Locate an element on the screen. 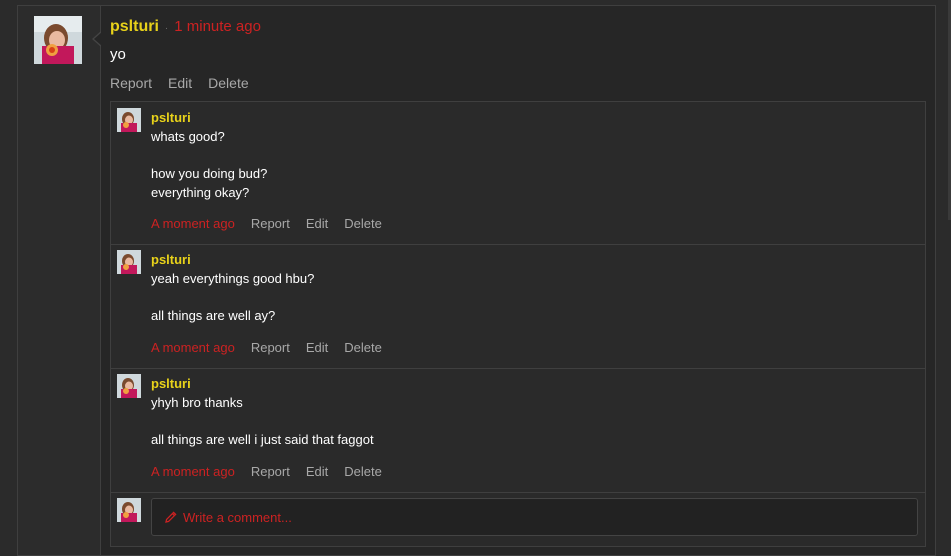  comment-message: yo is located at coordinates (118, 54).